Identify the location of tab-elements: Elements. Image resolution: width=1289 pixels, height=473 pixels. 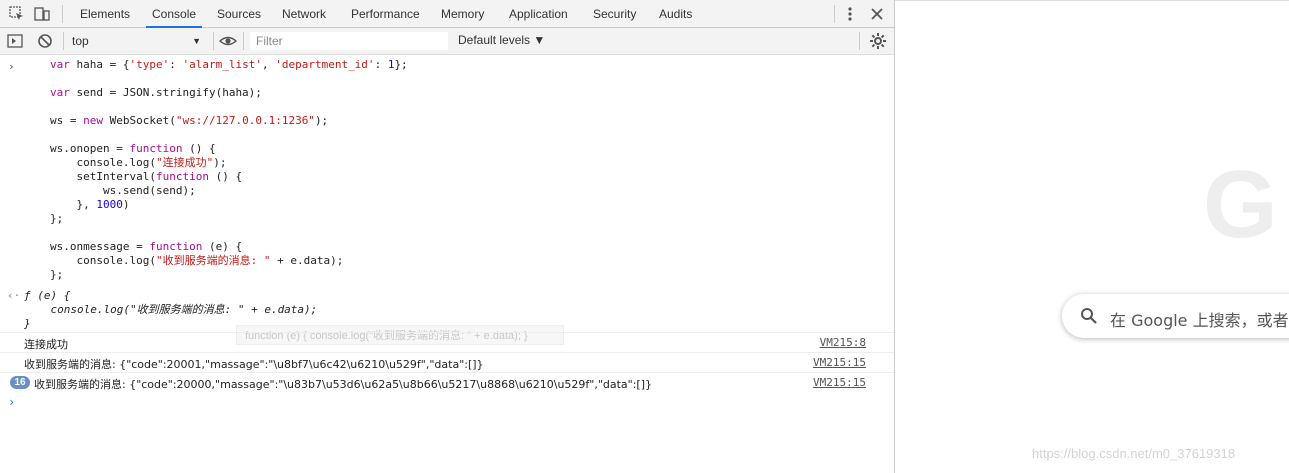
(105, 14).